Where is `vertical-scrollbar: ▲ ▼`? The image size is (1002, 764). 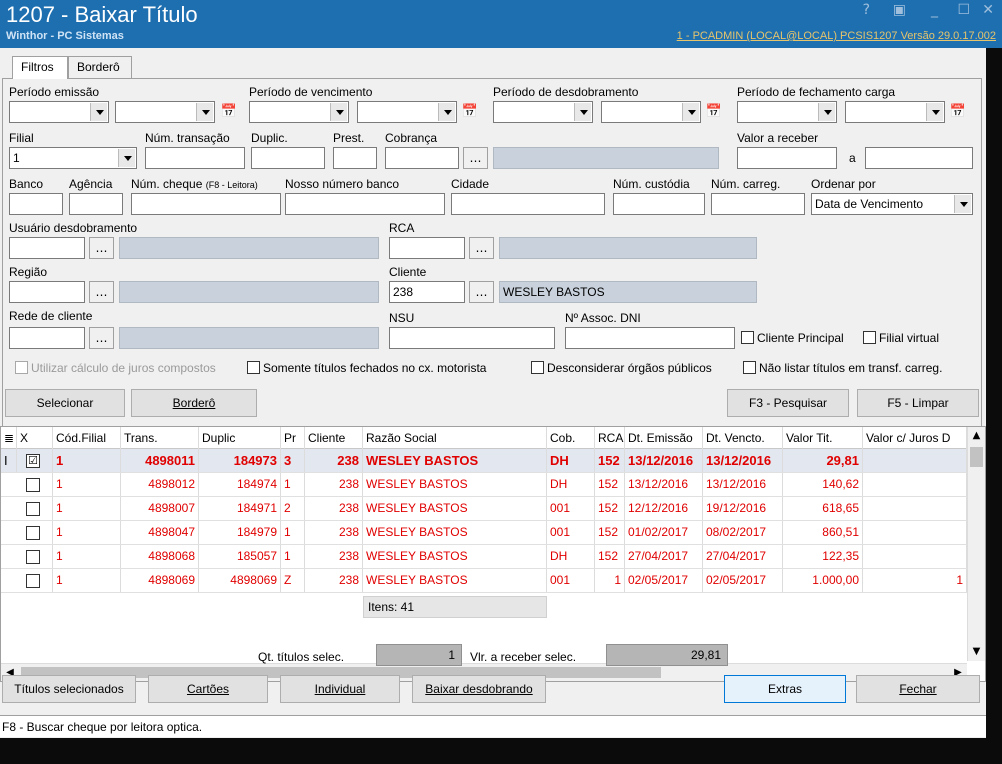 vertical-scrollbar: ▲ ▼ is located at coordinates (976, 544).